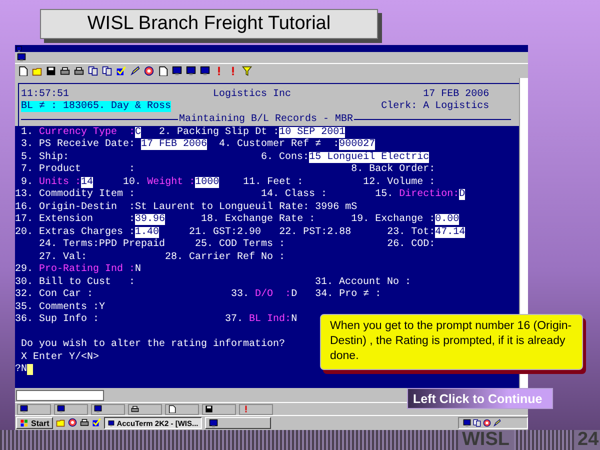 The image size is (600, 450). What do you see at coordinates (87, 182) in the screenshot?
I see `field-value: 14` at bounding box center [87, 182].